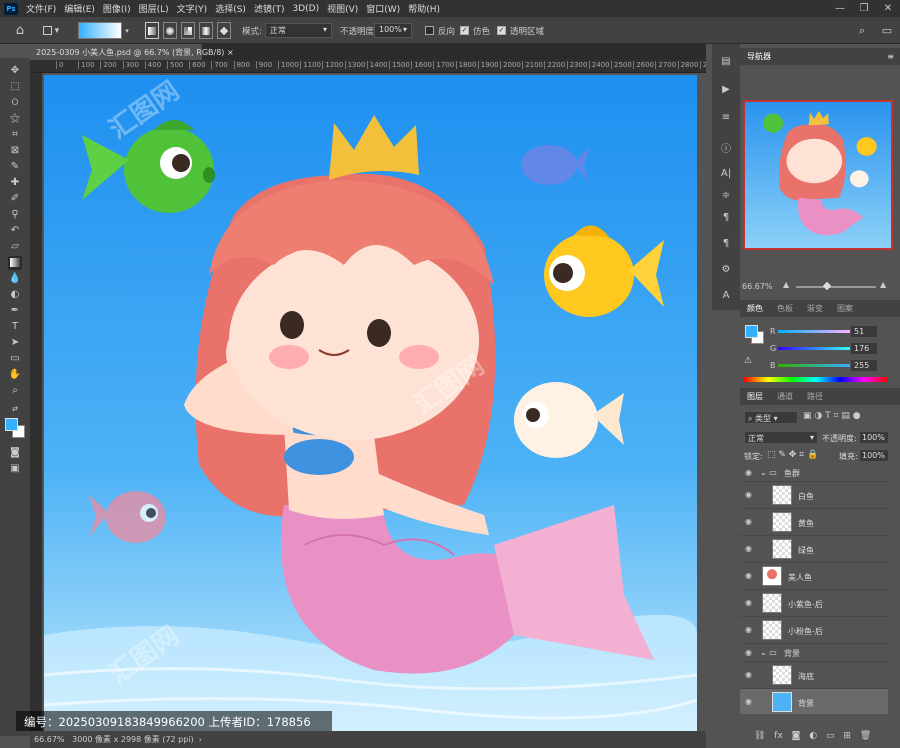  What do you see at coordinates (814, 701) in the screenshot?
I see `layer-row-background: ◉ 背景` at bounding box center [814, 701].